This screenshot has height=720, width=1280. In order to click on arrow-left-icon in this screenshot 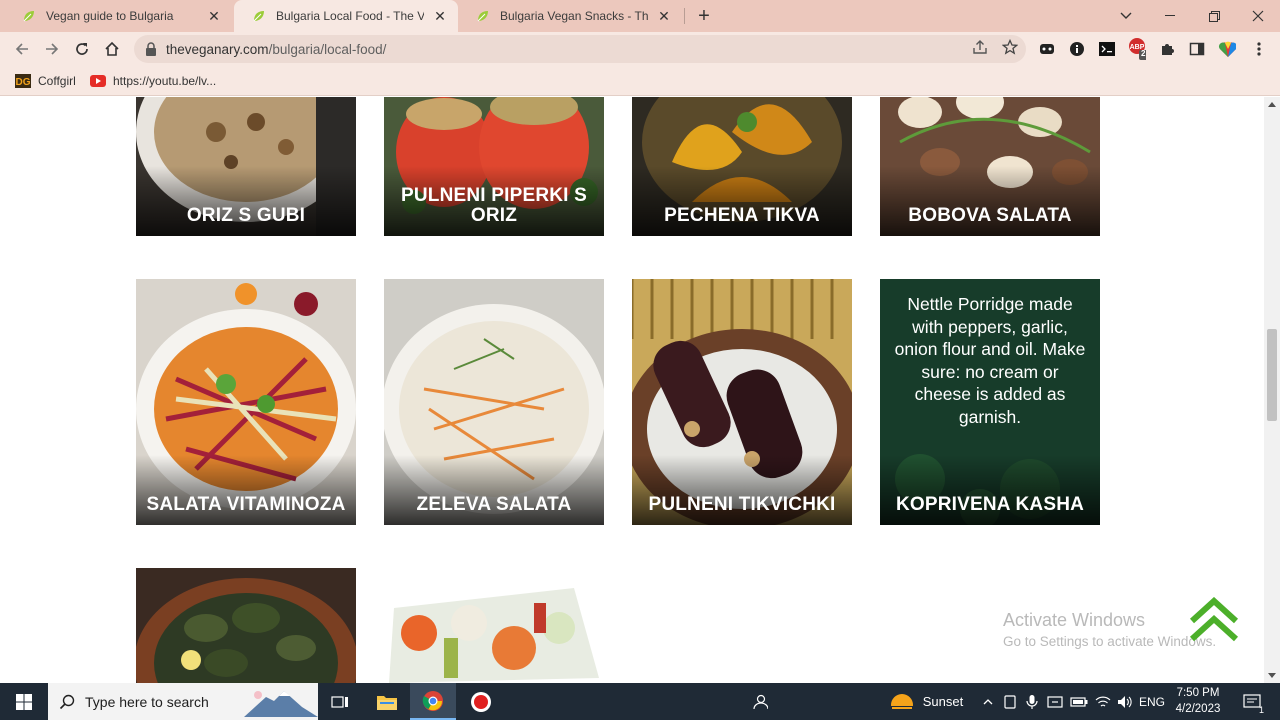, I will do `click(21, 49)`.